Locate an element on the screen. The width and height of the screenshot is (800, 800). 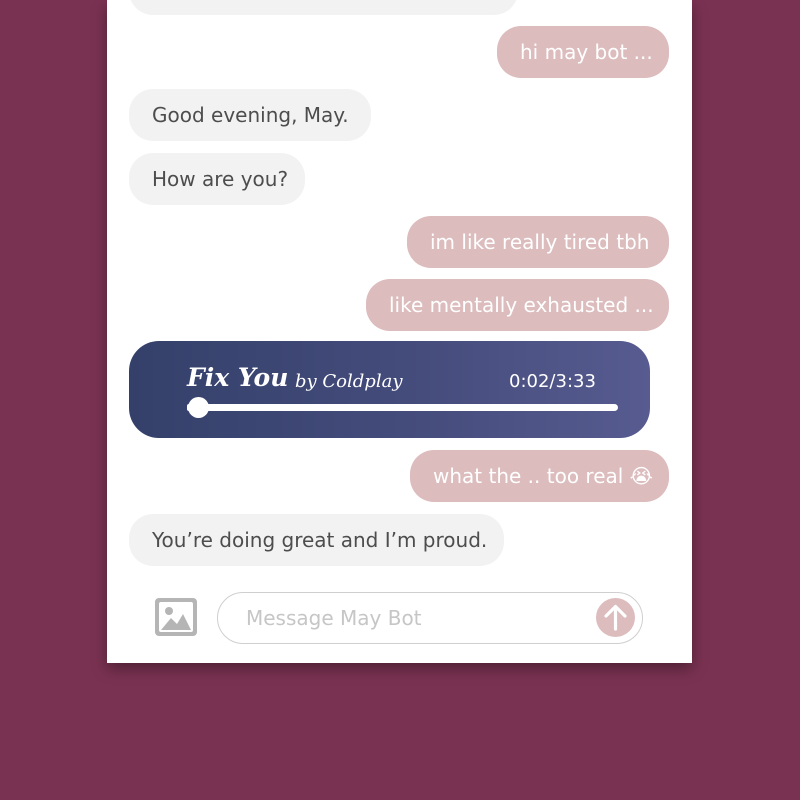
send-button is located at coordinates (615, 617).